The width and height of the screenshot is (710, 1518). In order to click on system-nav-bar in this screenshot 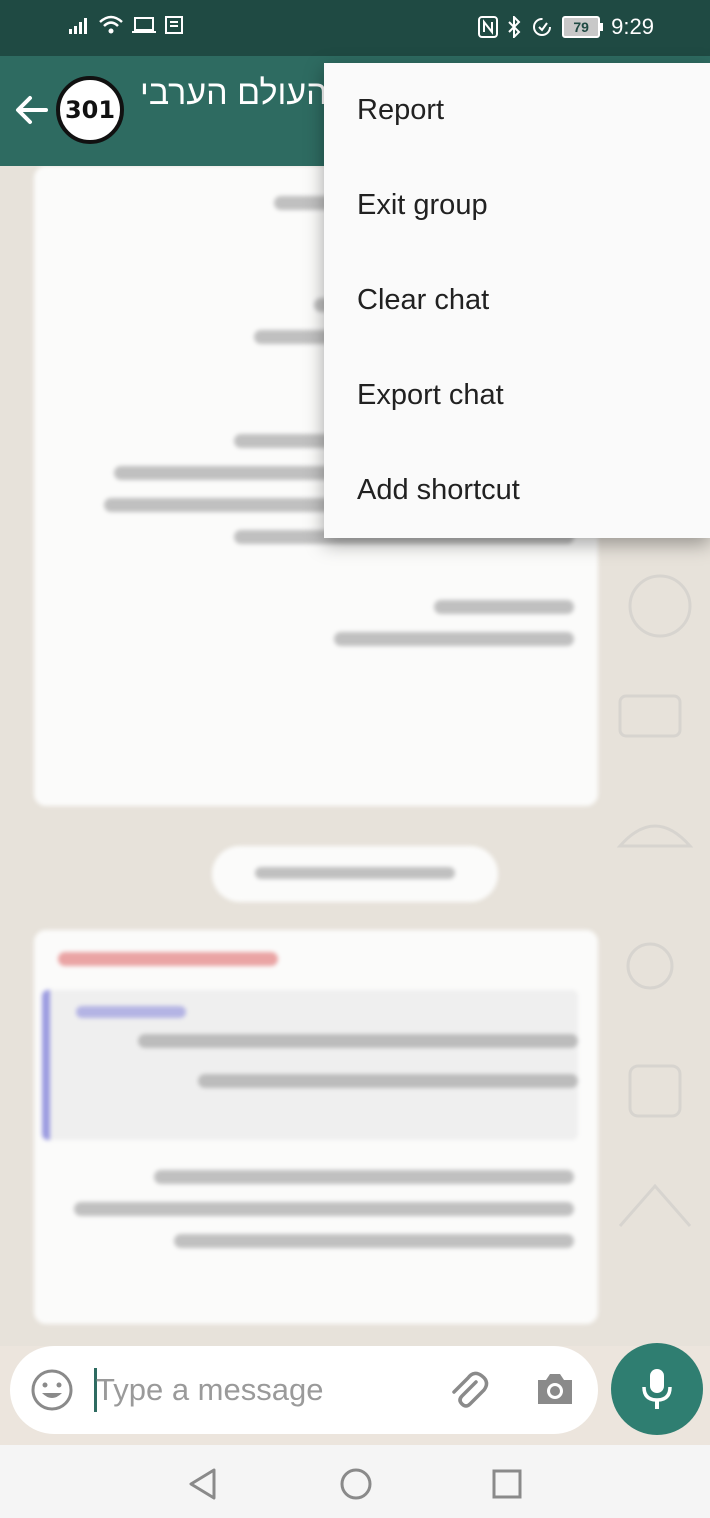, I will do `click(355, 1481)`.